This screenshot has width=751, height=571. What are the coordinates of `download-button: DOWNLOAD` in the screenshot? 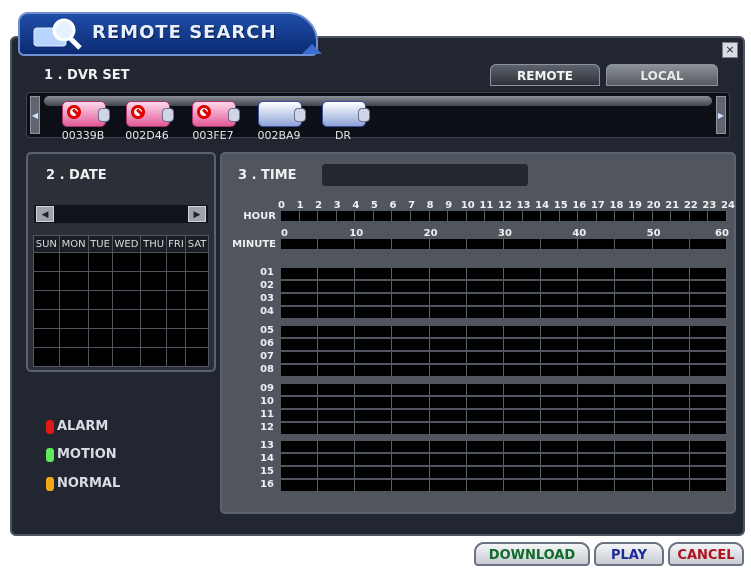 It's located at (532, 554).